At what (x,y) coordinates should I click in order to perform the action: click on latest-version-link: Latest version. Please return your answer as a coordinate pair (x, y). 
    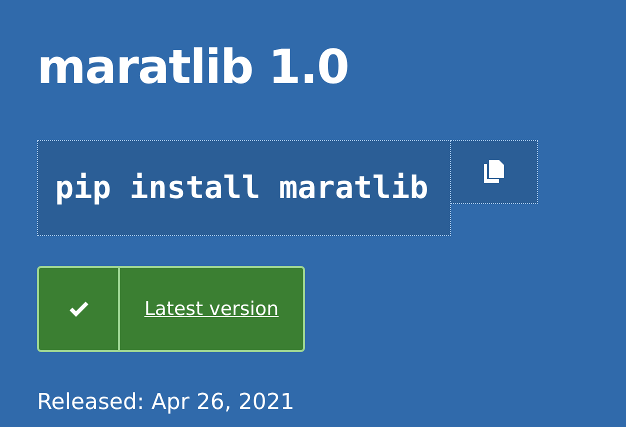
    Looking at the image, I should click on (211, 309).